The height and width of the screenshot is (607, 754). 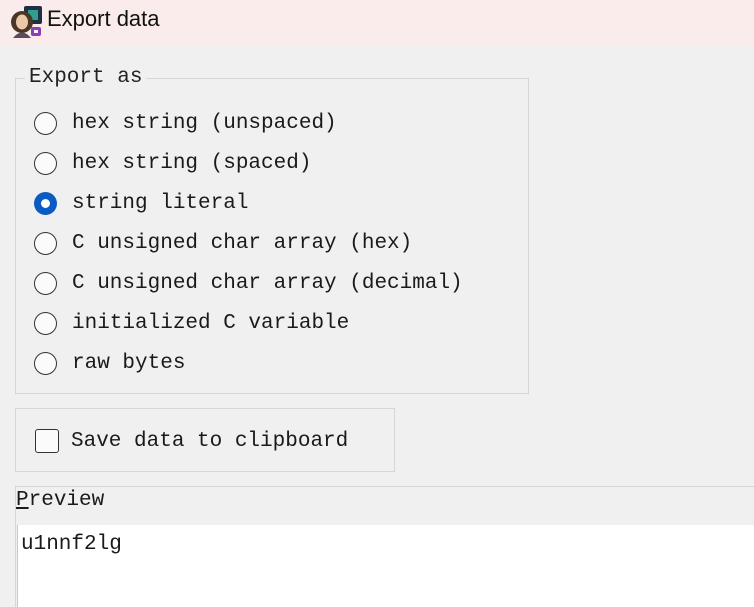 What do you see at coordinates (86, 77) in the screenshot?
I see `export-as-legend: Export as` at bounding box center [86, 77].